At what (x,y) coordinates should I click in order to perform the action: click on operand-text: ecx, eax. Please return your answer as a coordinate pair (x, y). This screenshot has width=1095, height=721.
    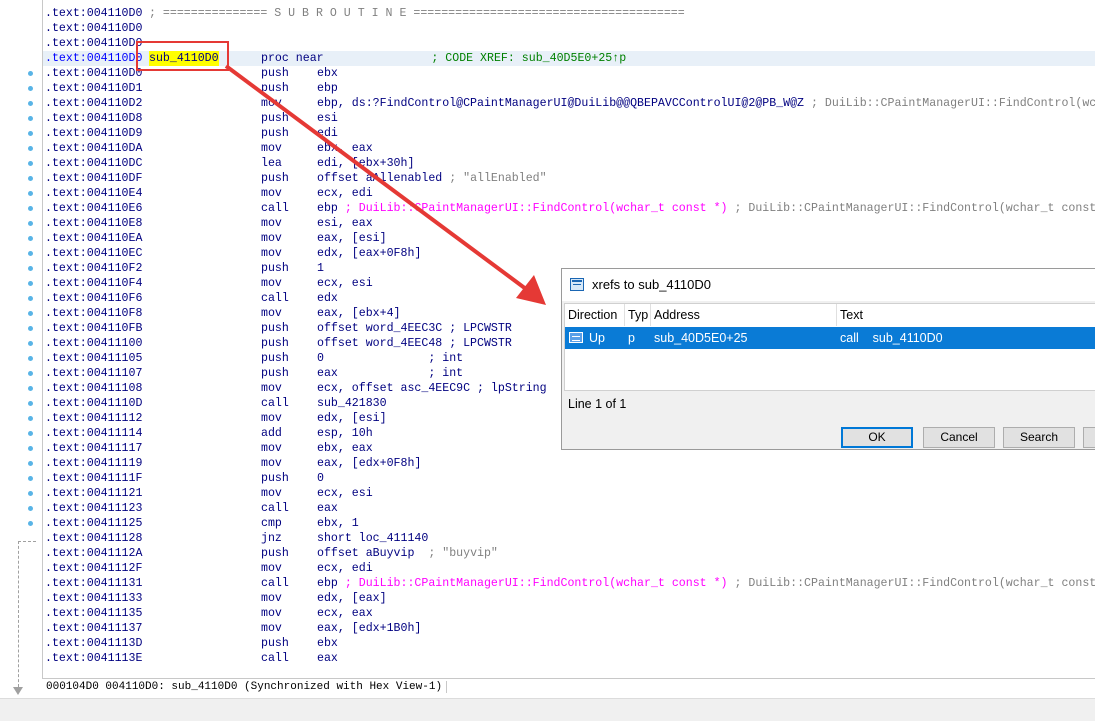
    Looking at the image, I should click on (345, 613).